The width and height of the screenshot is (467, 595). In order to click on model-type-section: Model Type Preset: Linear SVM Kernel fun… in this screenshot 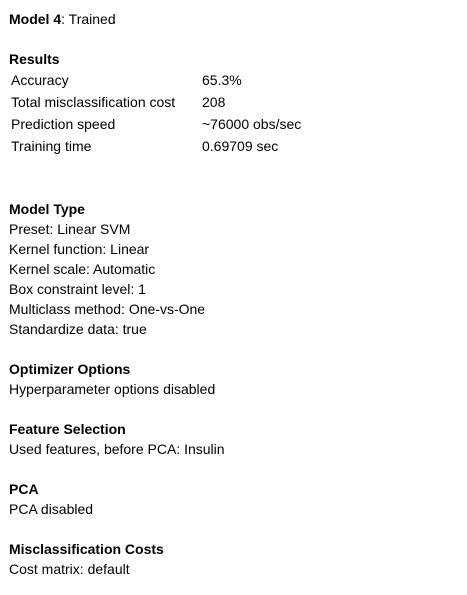, I will do `click(107, 269)`.